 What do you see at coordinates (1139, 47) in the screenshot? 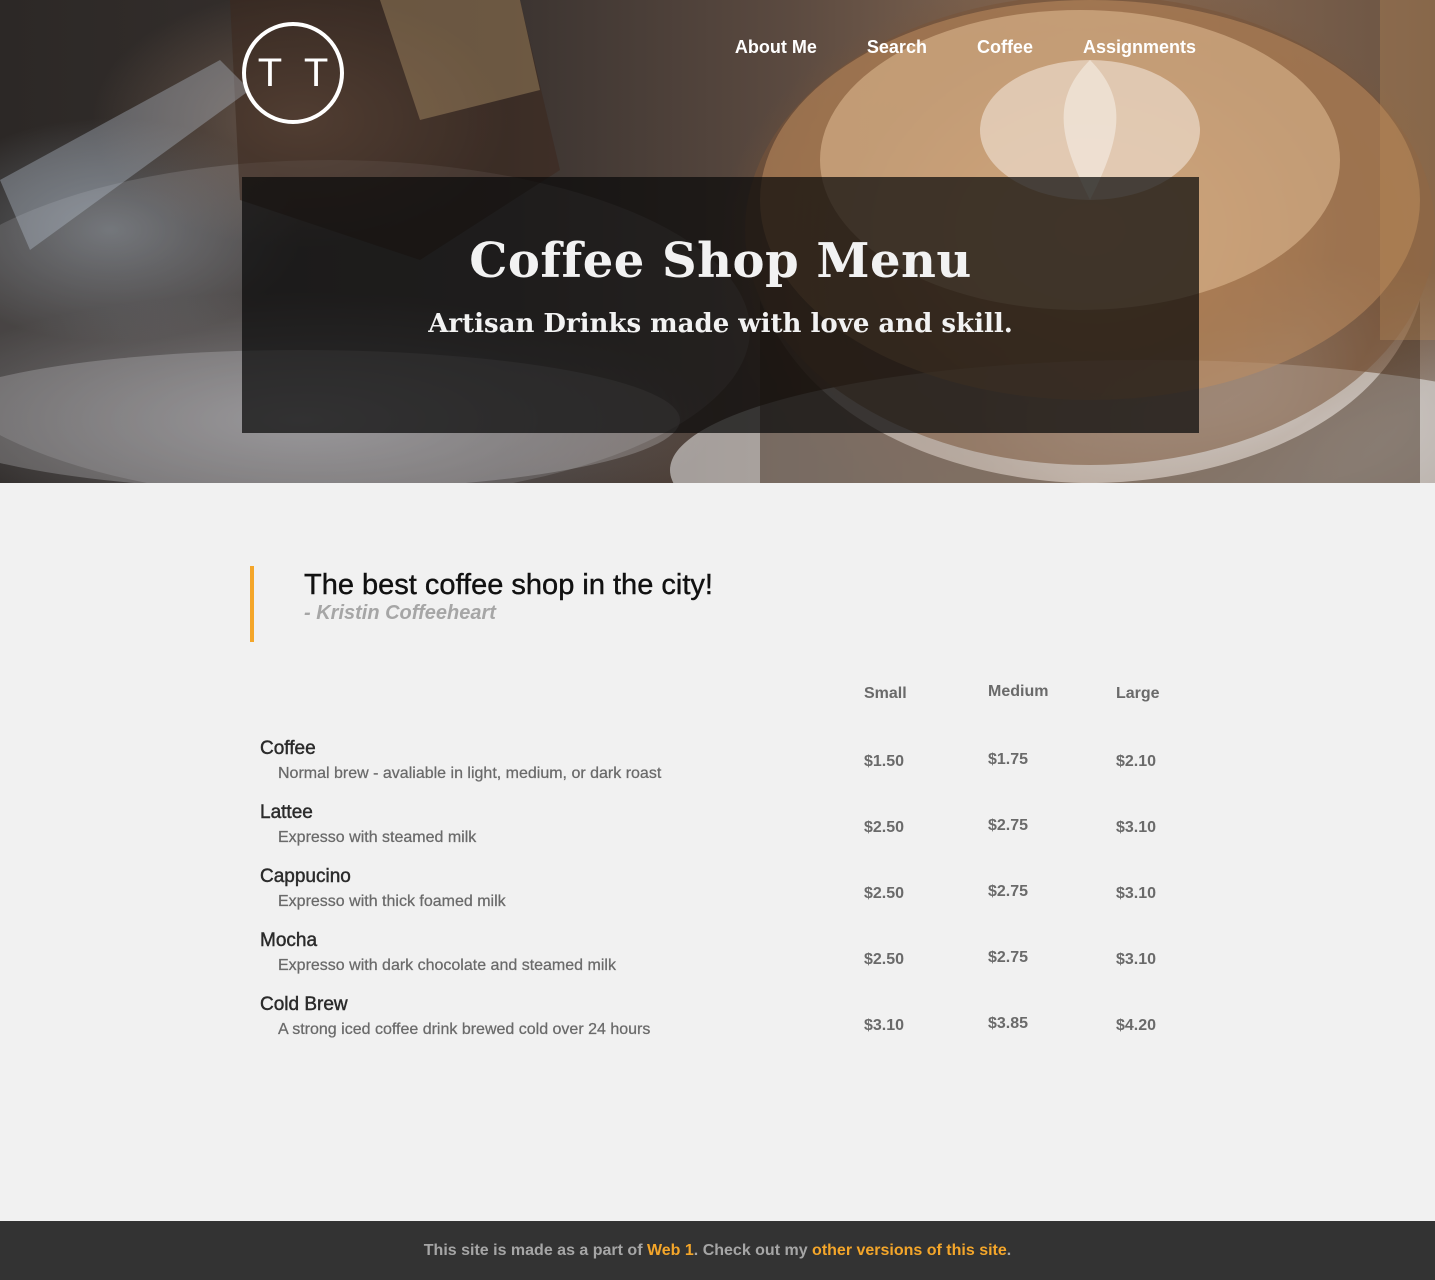
I see `nav-assignments: Assignments` at bounding box center [1139, 47].